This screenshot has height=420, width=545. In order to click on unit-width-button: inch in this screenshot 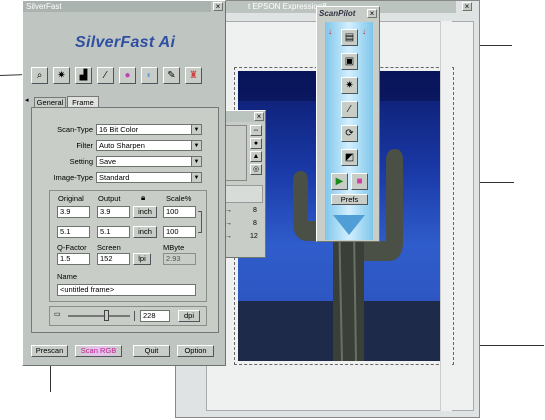, I will do `click(145, 212)`.